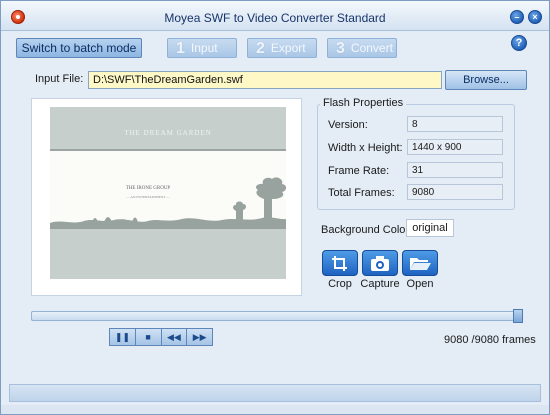 The height and width of the screenshot is (415, 550). I want to click on total-frames-label: Total Frames:, so click(361, 193).